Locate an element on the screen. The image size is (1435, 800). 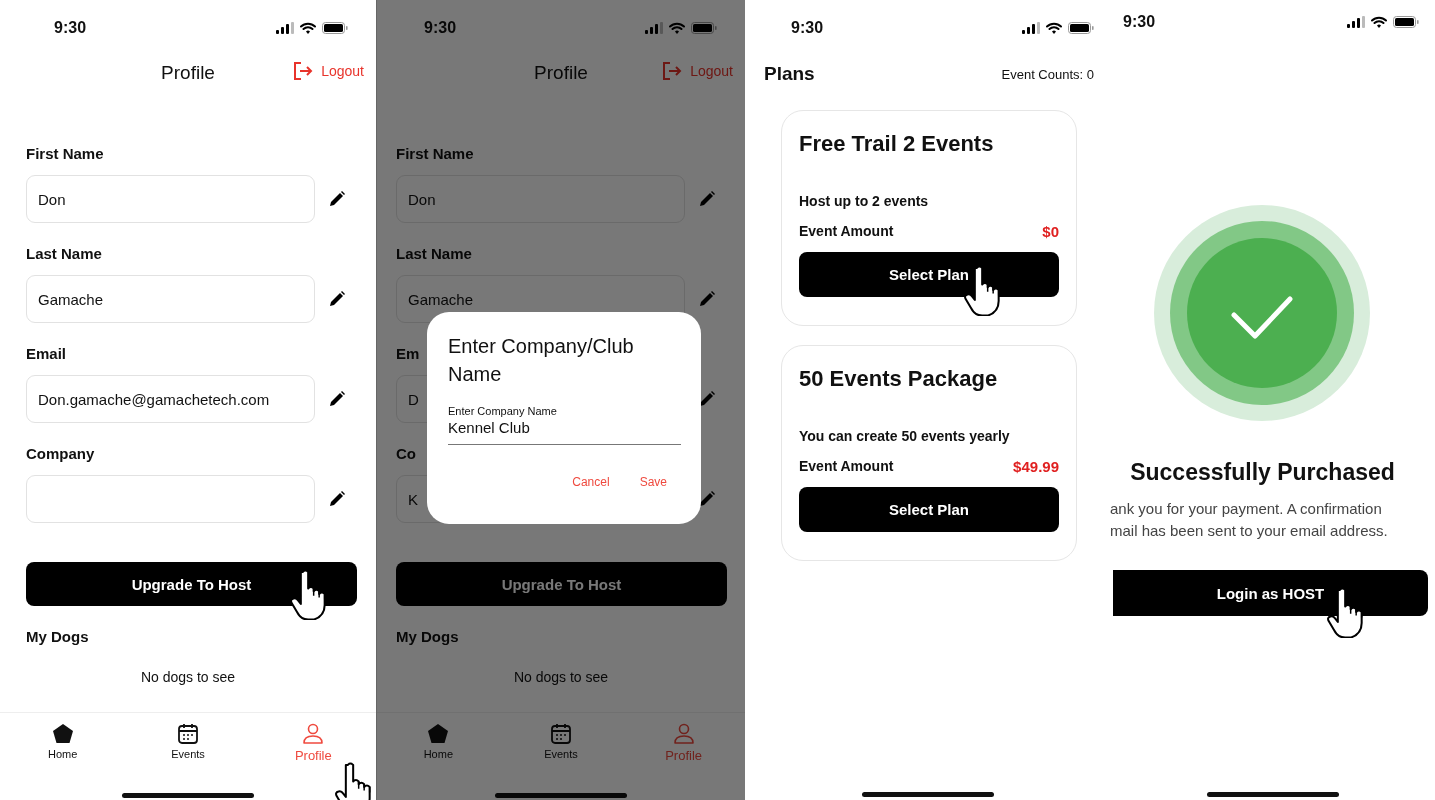
text-field: Don.gamache@gamachetech.com is located at coordinates (170, 399).